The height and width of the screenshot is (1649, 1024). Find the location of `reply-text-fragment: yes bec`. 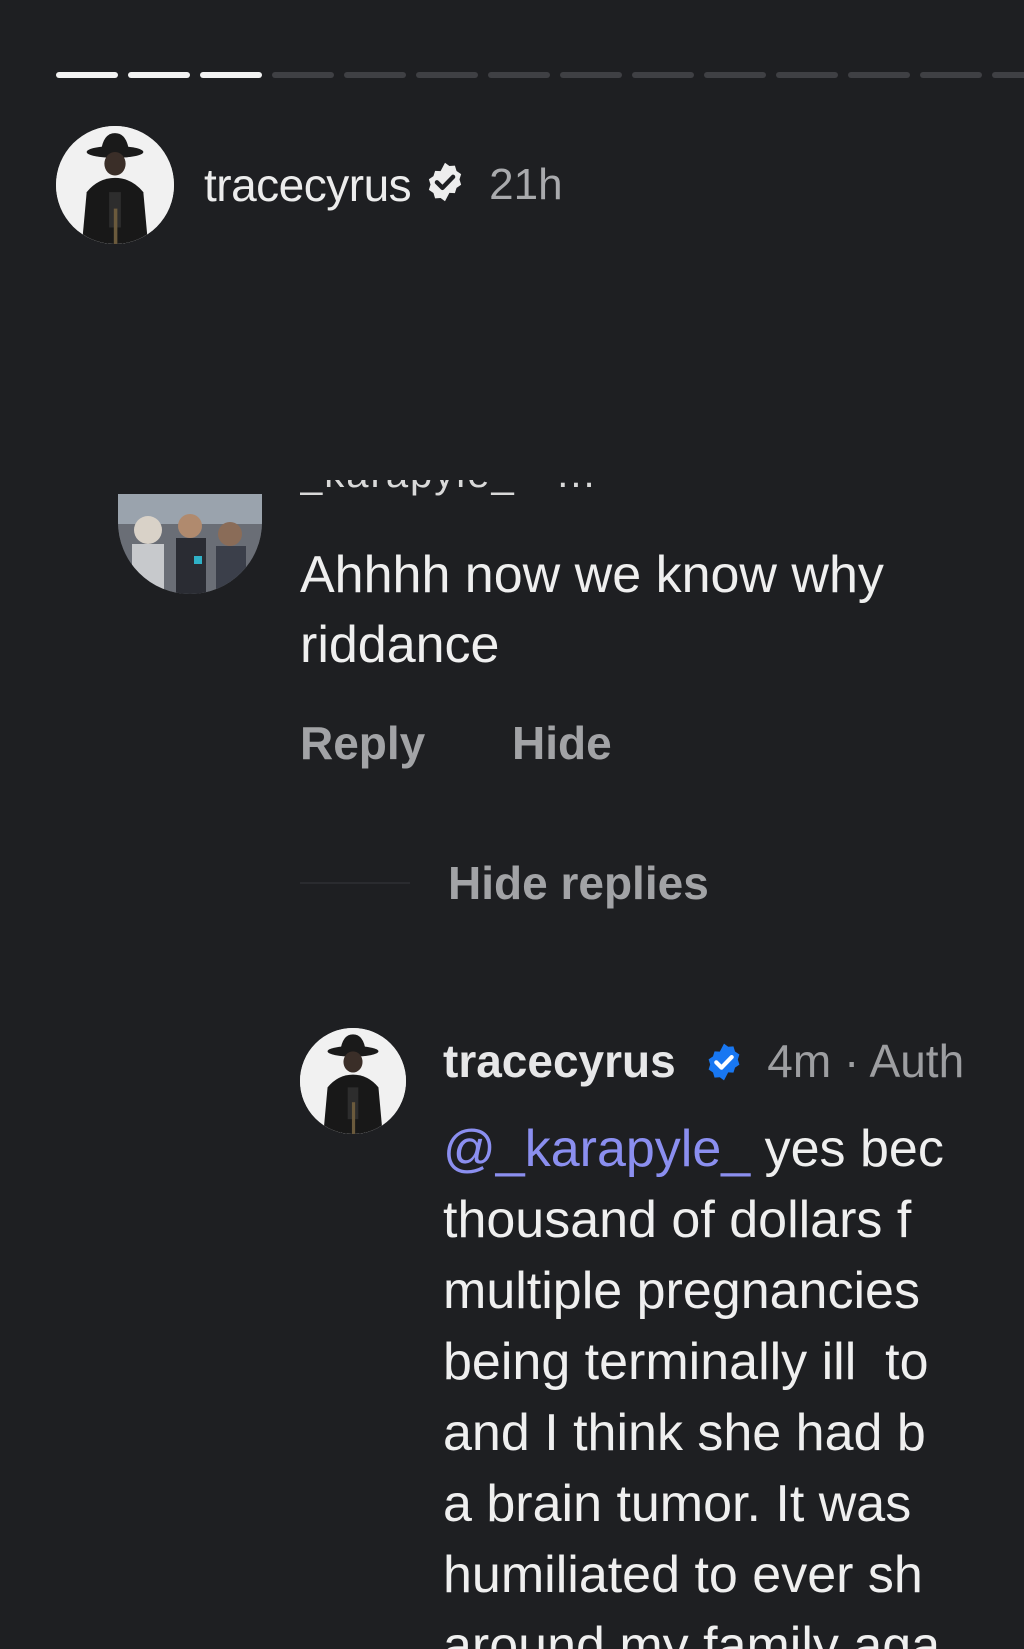

reply-text-fragment: yes bec is located at coordinates (847, 1149).